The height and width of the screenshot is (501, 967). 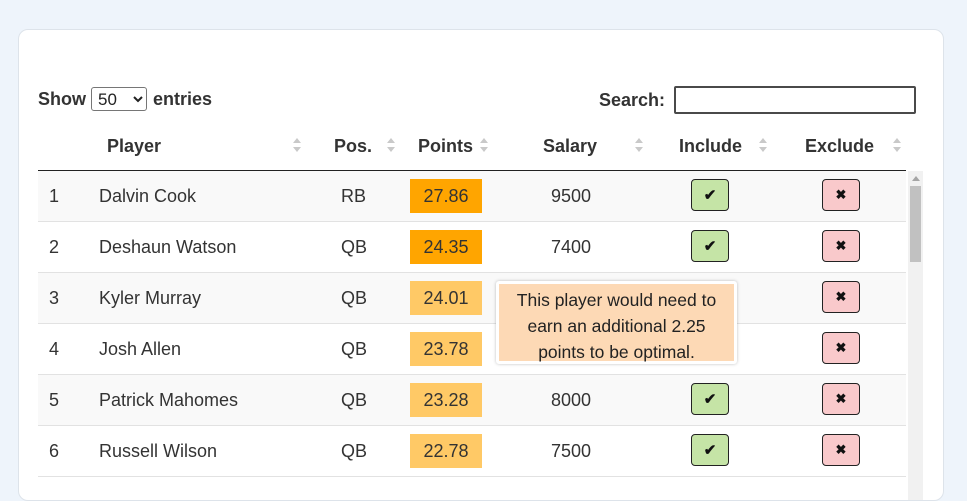 What do you see at coordinates (571, 400) in the screenshot?
I see `salary-value: 8000` at bounding box center [571, 400].